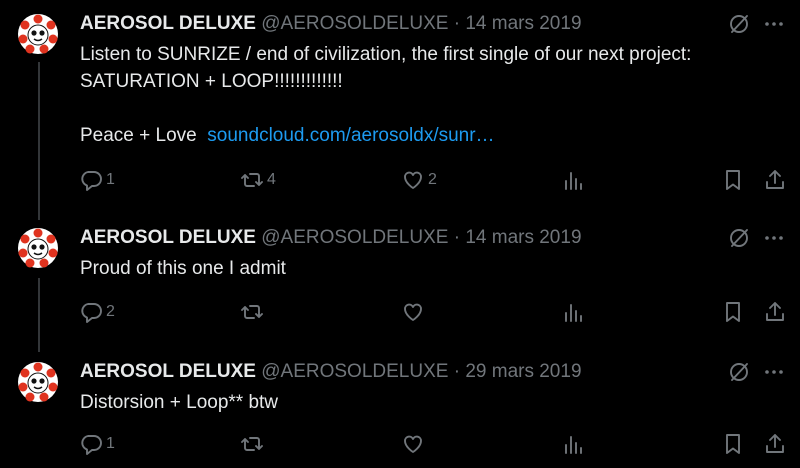 The width and height of the screenshot is (800, 468). What do you see at coordinates (425, 402) in the screenshot?
I see `tweet-text: Distorsion + Loop** btw` at bounding box center [425, 402].